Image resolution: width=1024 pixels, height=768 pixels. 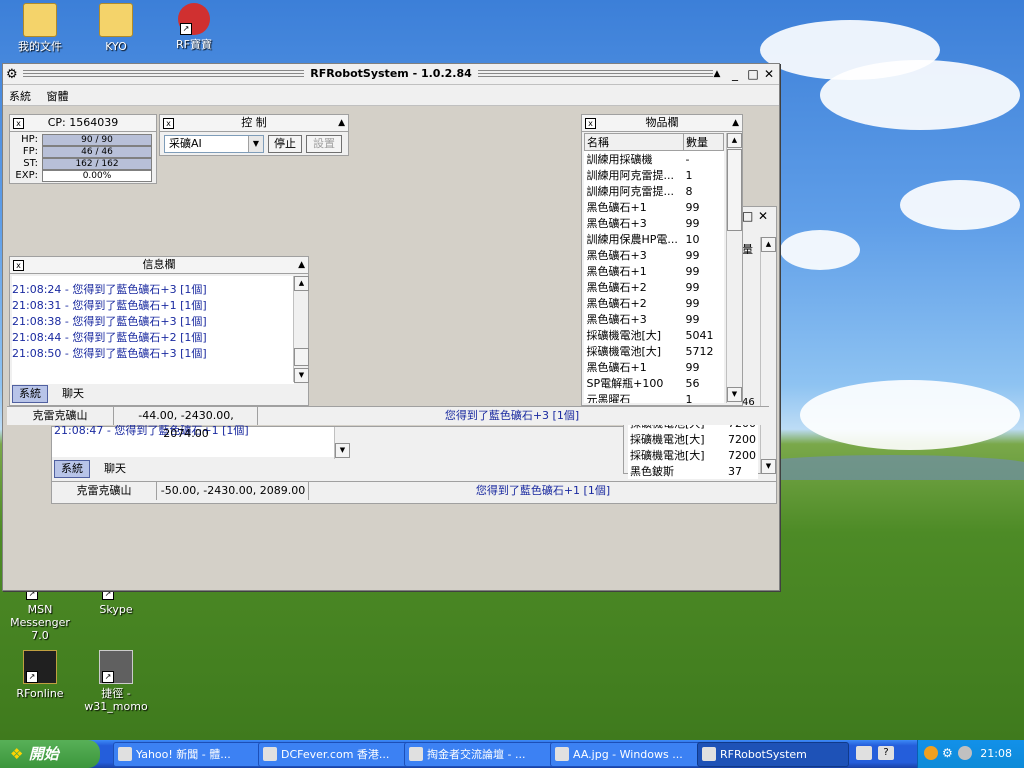 I want to click on desktop-icon-rf-baobao: ↗ RF寶寶, so click(x=194, y=27).